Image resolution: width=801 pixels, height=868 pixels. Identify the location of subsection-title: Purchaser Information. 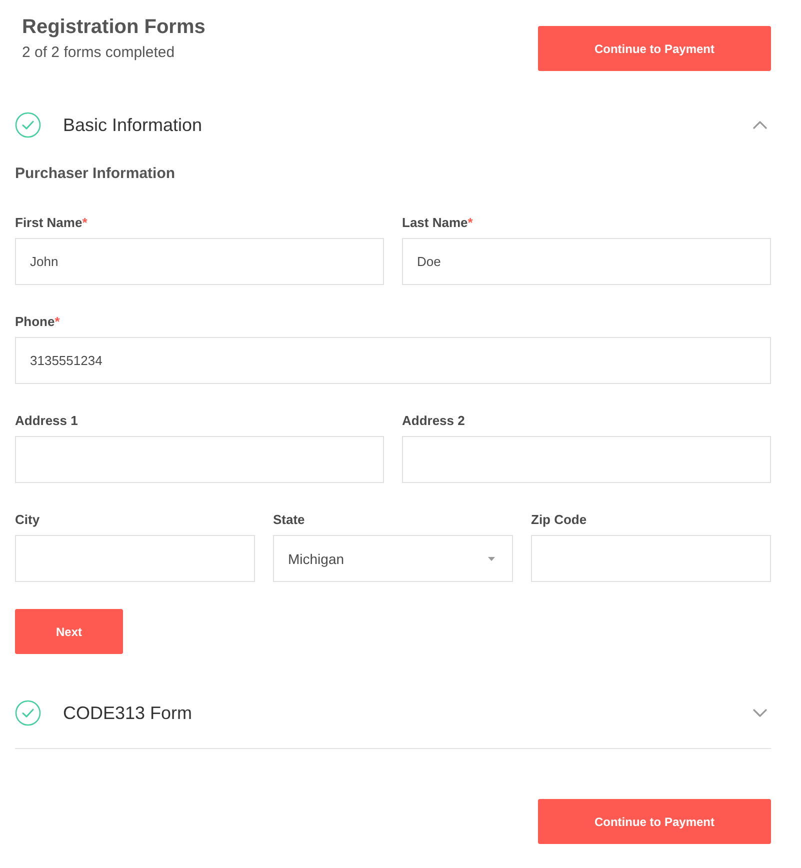
(95, 174).